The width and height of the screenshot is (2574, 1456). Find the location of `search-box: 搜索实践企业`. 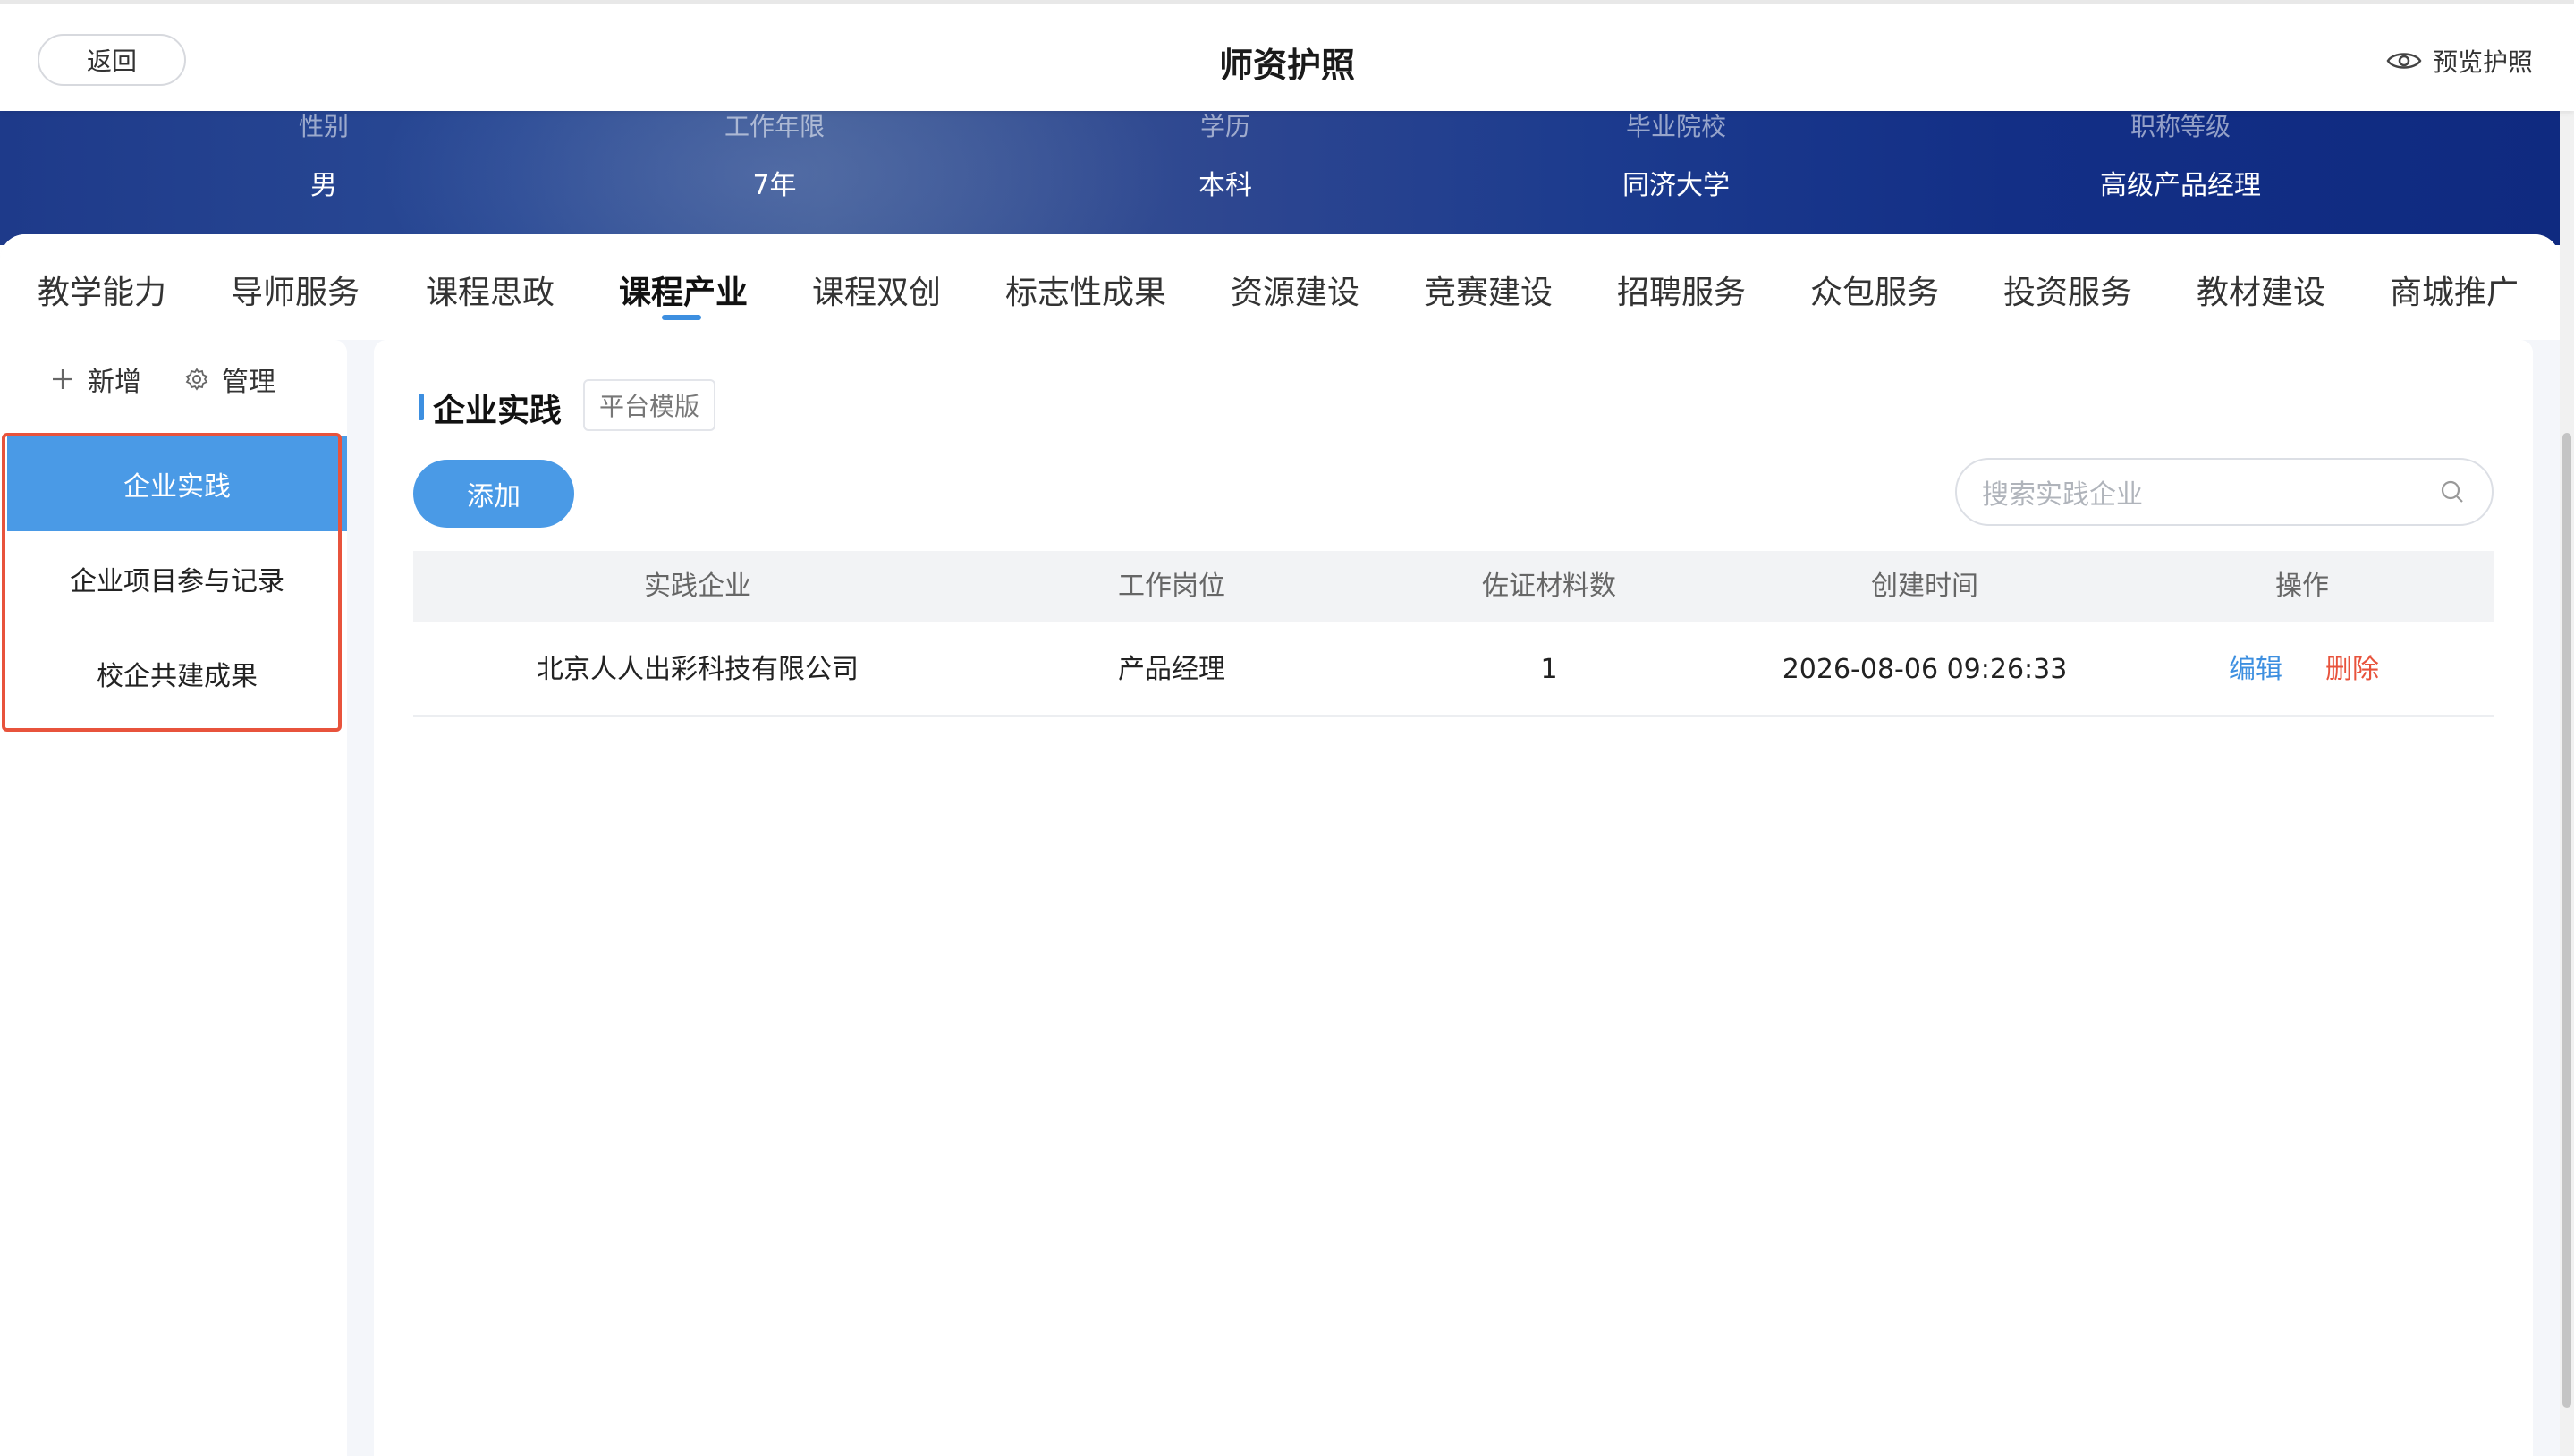

search-box: 搜索实践企业 is located at coordinates (2224, 492).